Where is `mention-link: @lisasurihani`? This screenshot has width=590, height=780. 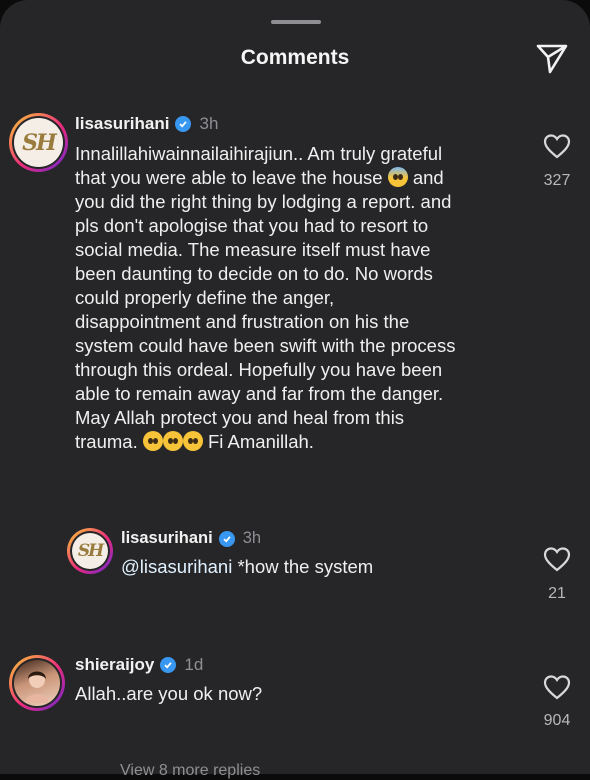
mention-link: @lisasurihani is located at coordinates (176, 566).